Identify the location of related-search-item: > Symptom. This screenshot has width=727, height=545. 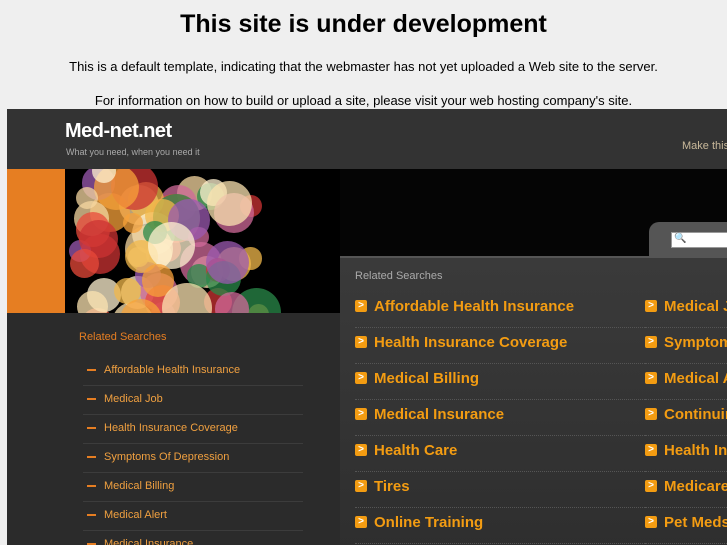
(686, 346).